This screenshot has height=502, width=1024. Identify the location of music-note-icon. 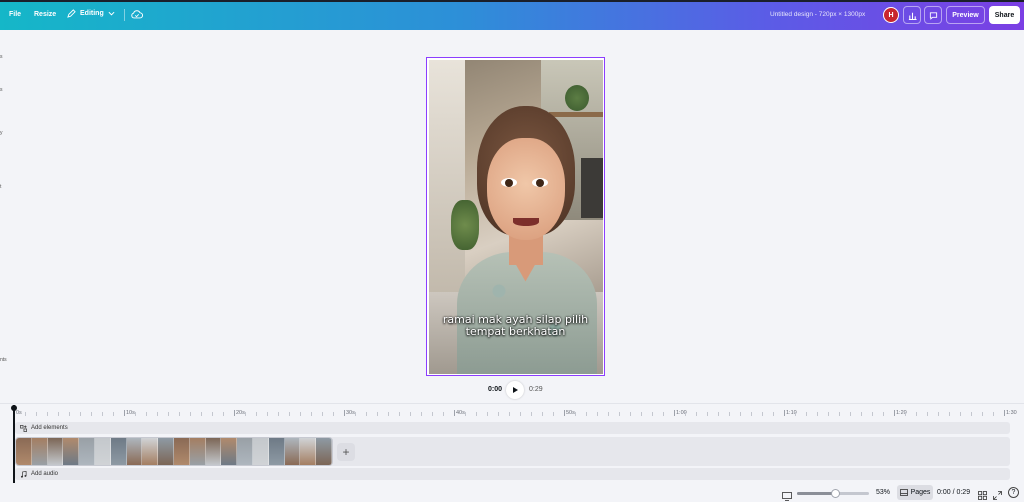
(23, 474).